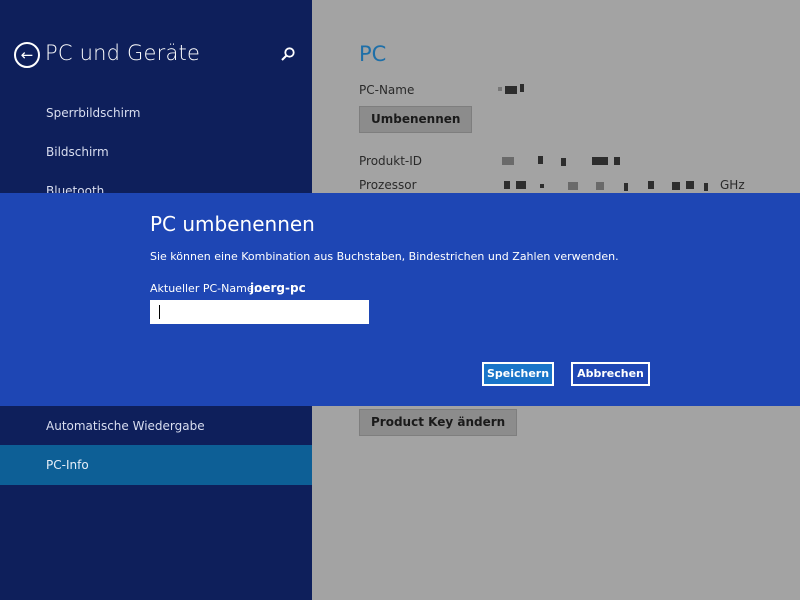  I want to click on dialog-title: PC umbenennen, so click(232, 224).